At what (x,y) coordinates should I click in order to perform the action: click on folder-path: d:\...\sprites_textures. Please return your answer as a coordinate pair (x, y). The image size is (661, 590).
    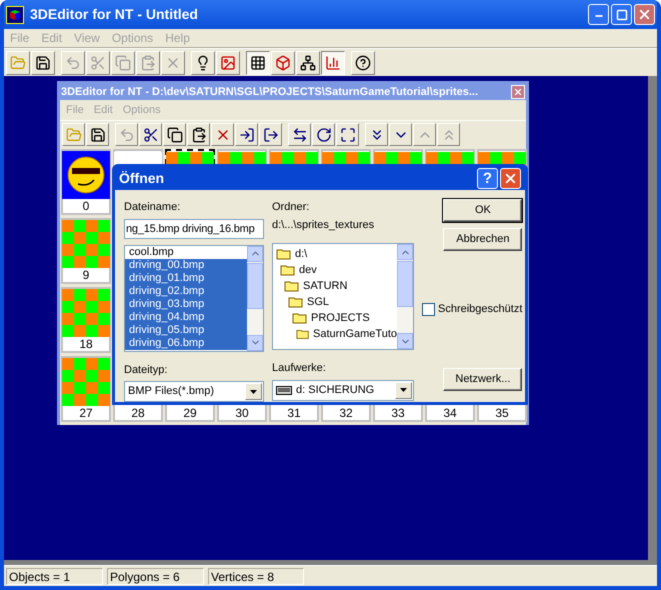
    Looking at the image, I should click on (324, 225).